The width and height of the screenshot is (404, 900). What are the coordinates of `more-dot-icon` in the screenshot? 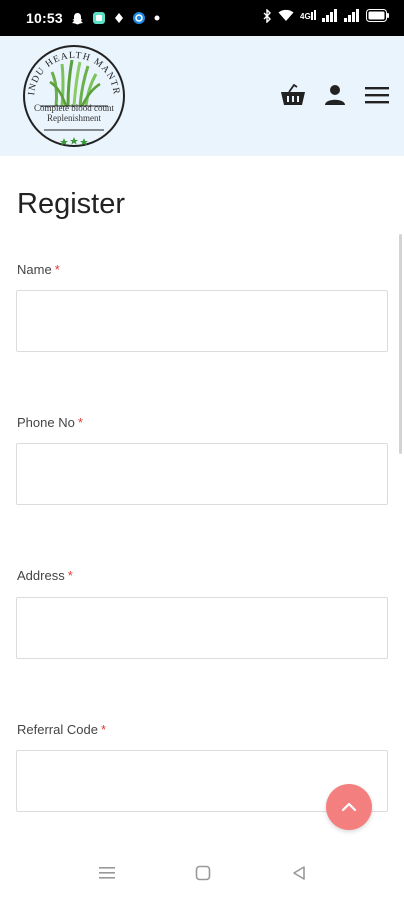 It's located at (157, 18).